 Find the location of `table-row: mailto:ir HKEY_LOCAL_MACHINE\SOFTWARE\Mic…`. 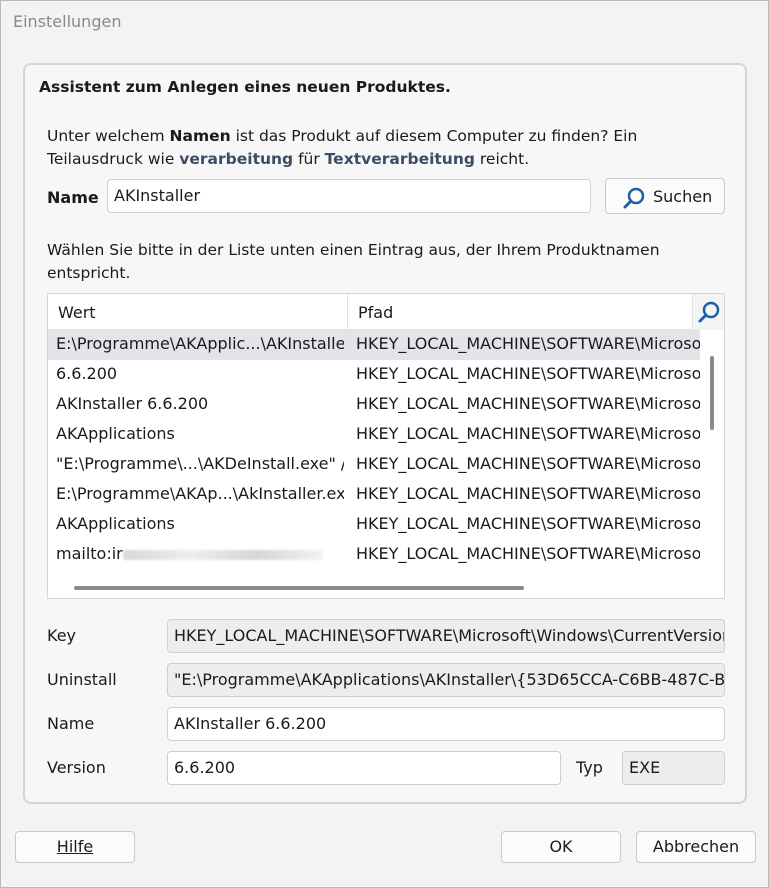

table-row: mailto:ir HKEY_LOCAL_MACHINE\SOFTWARE\Mic… is located at coordinates (374, 555).